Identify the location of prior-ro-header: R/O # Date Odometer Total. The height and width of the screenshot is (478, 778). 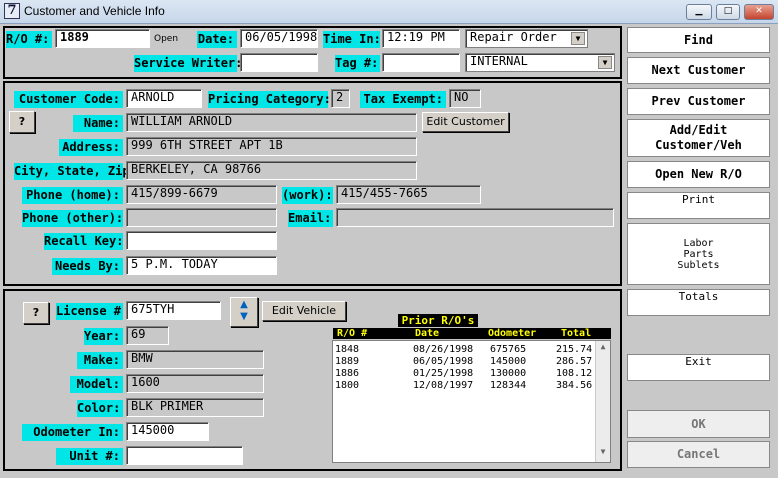
(472, 333).